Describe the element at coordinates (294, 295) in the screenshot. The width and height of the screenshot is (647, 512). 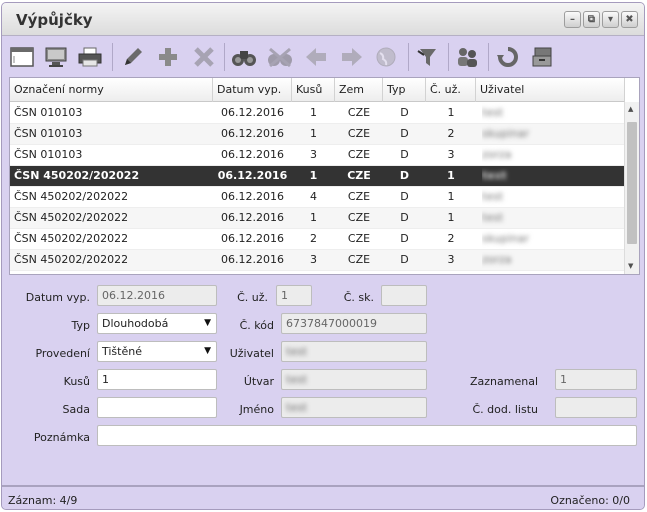
I see `cuz-field: 1` at that location.